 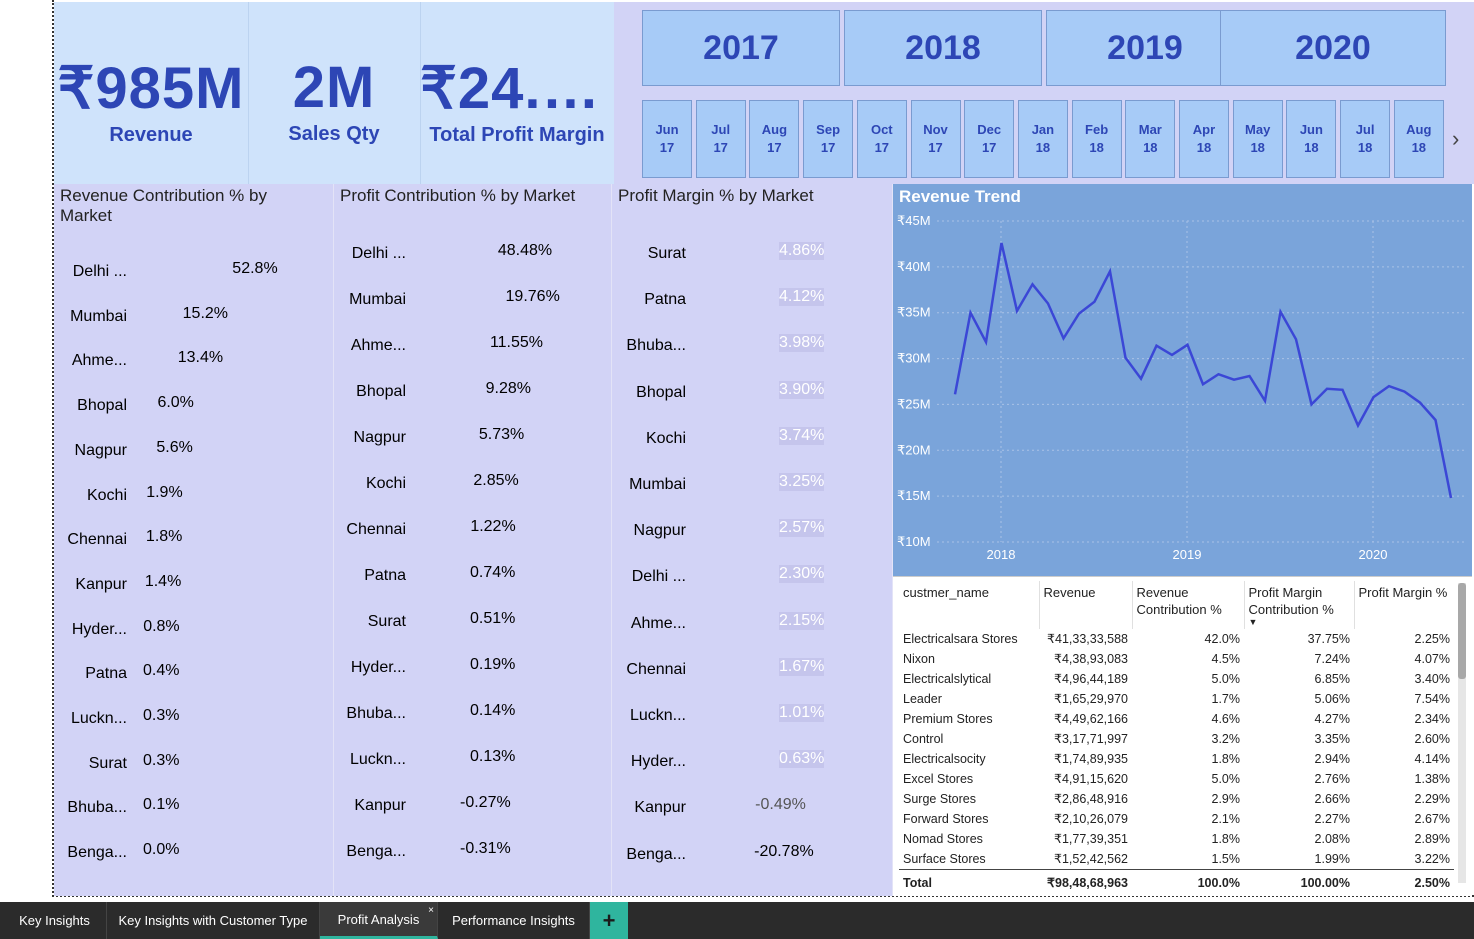 What do you see at coordinates (493, 664) in the screenshot?
I see `data-label: 0.19%` at bounding box center [493, 664].